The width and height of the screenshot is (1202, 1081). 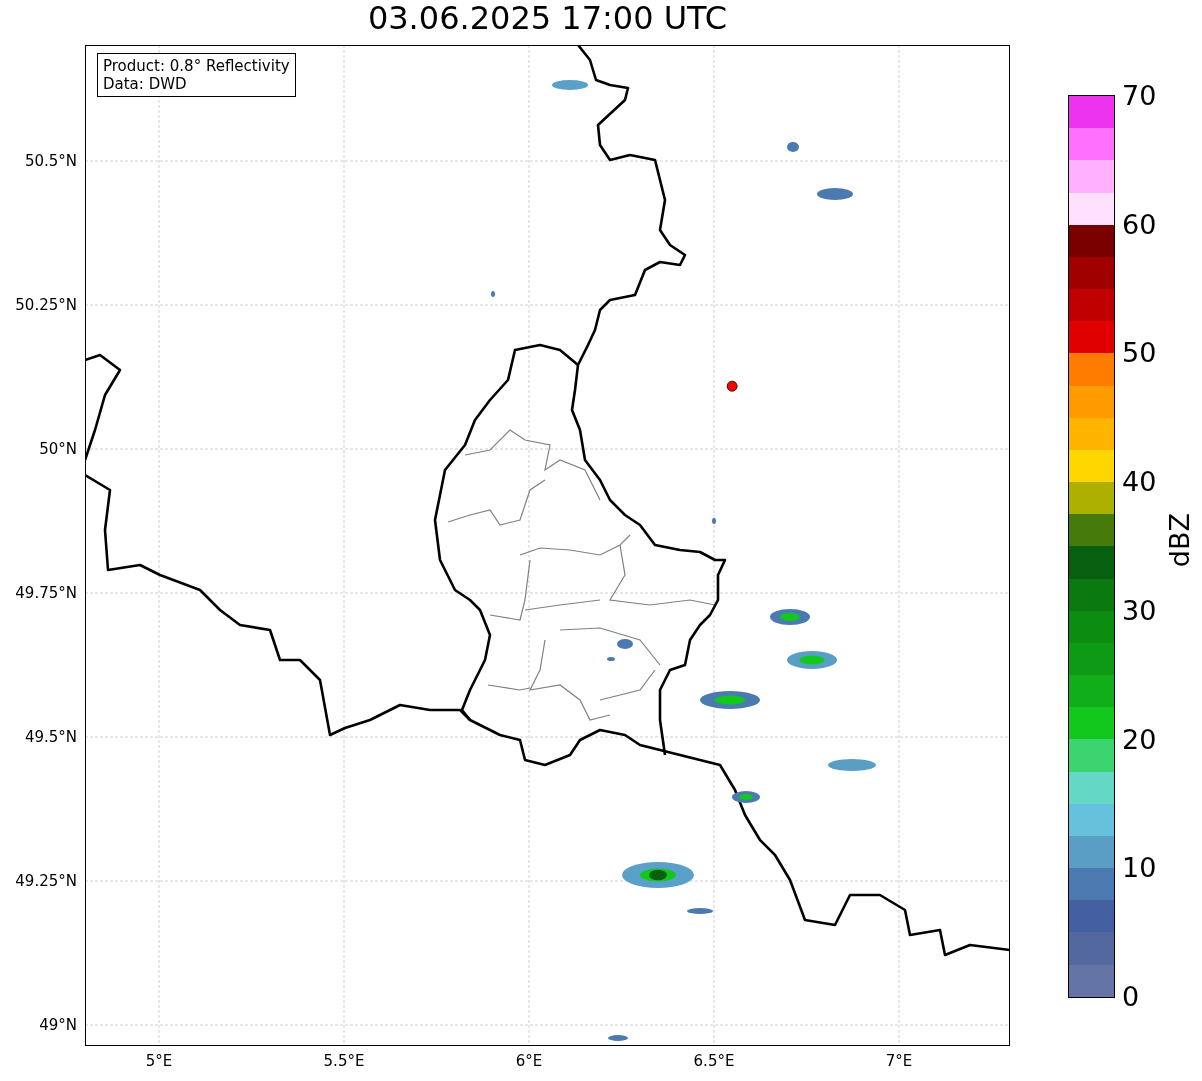 I want to click on colorbar-tick-label: 30, so click(x=1139, y=610).